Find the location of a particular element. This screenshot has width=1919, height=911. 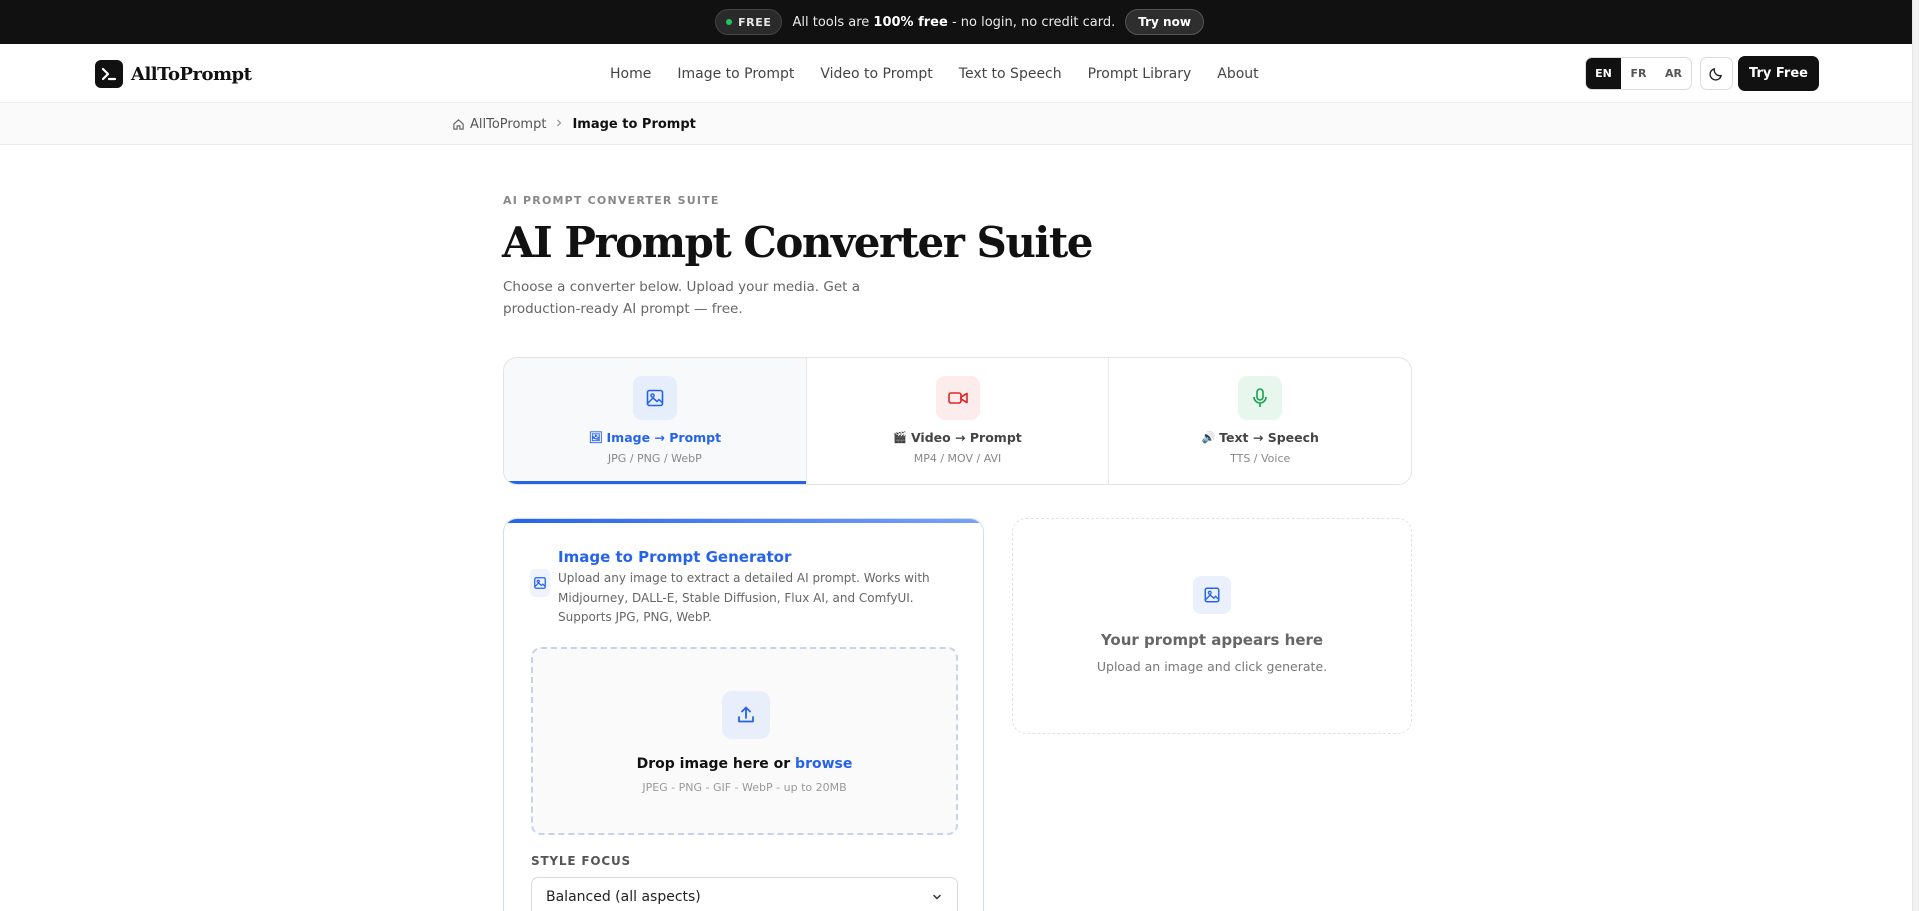

style-focus-value: Balanced (all aspects) is located at coordinates (623, 897).